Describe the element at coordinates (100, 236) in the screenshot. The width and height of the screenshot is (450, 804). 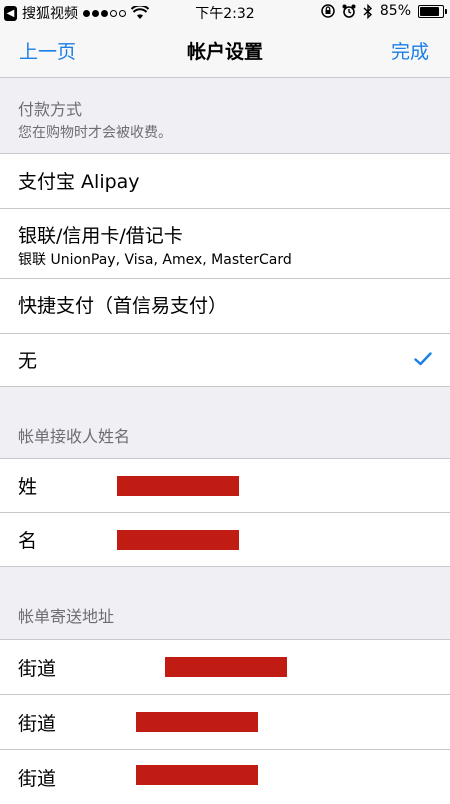
I see `payment-option-label: 银联/信用卡/借记卡` at that location.